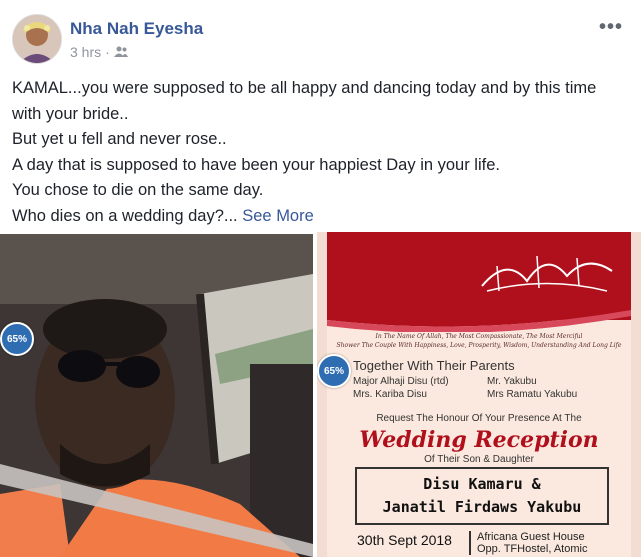  What do you see at coordinates (479, 440) in the screenshot?
I see `invitation-wedding-title: Wedding Reception` at bounding box center [479, 440].